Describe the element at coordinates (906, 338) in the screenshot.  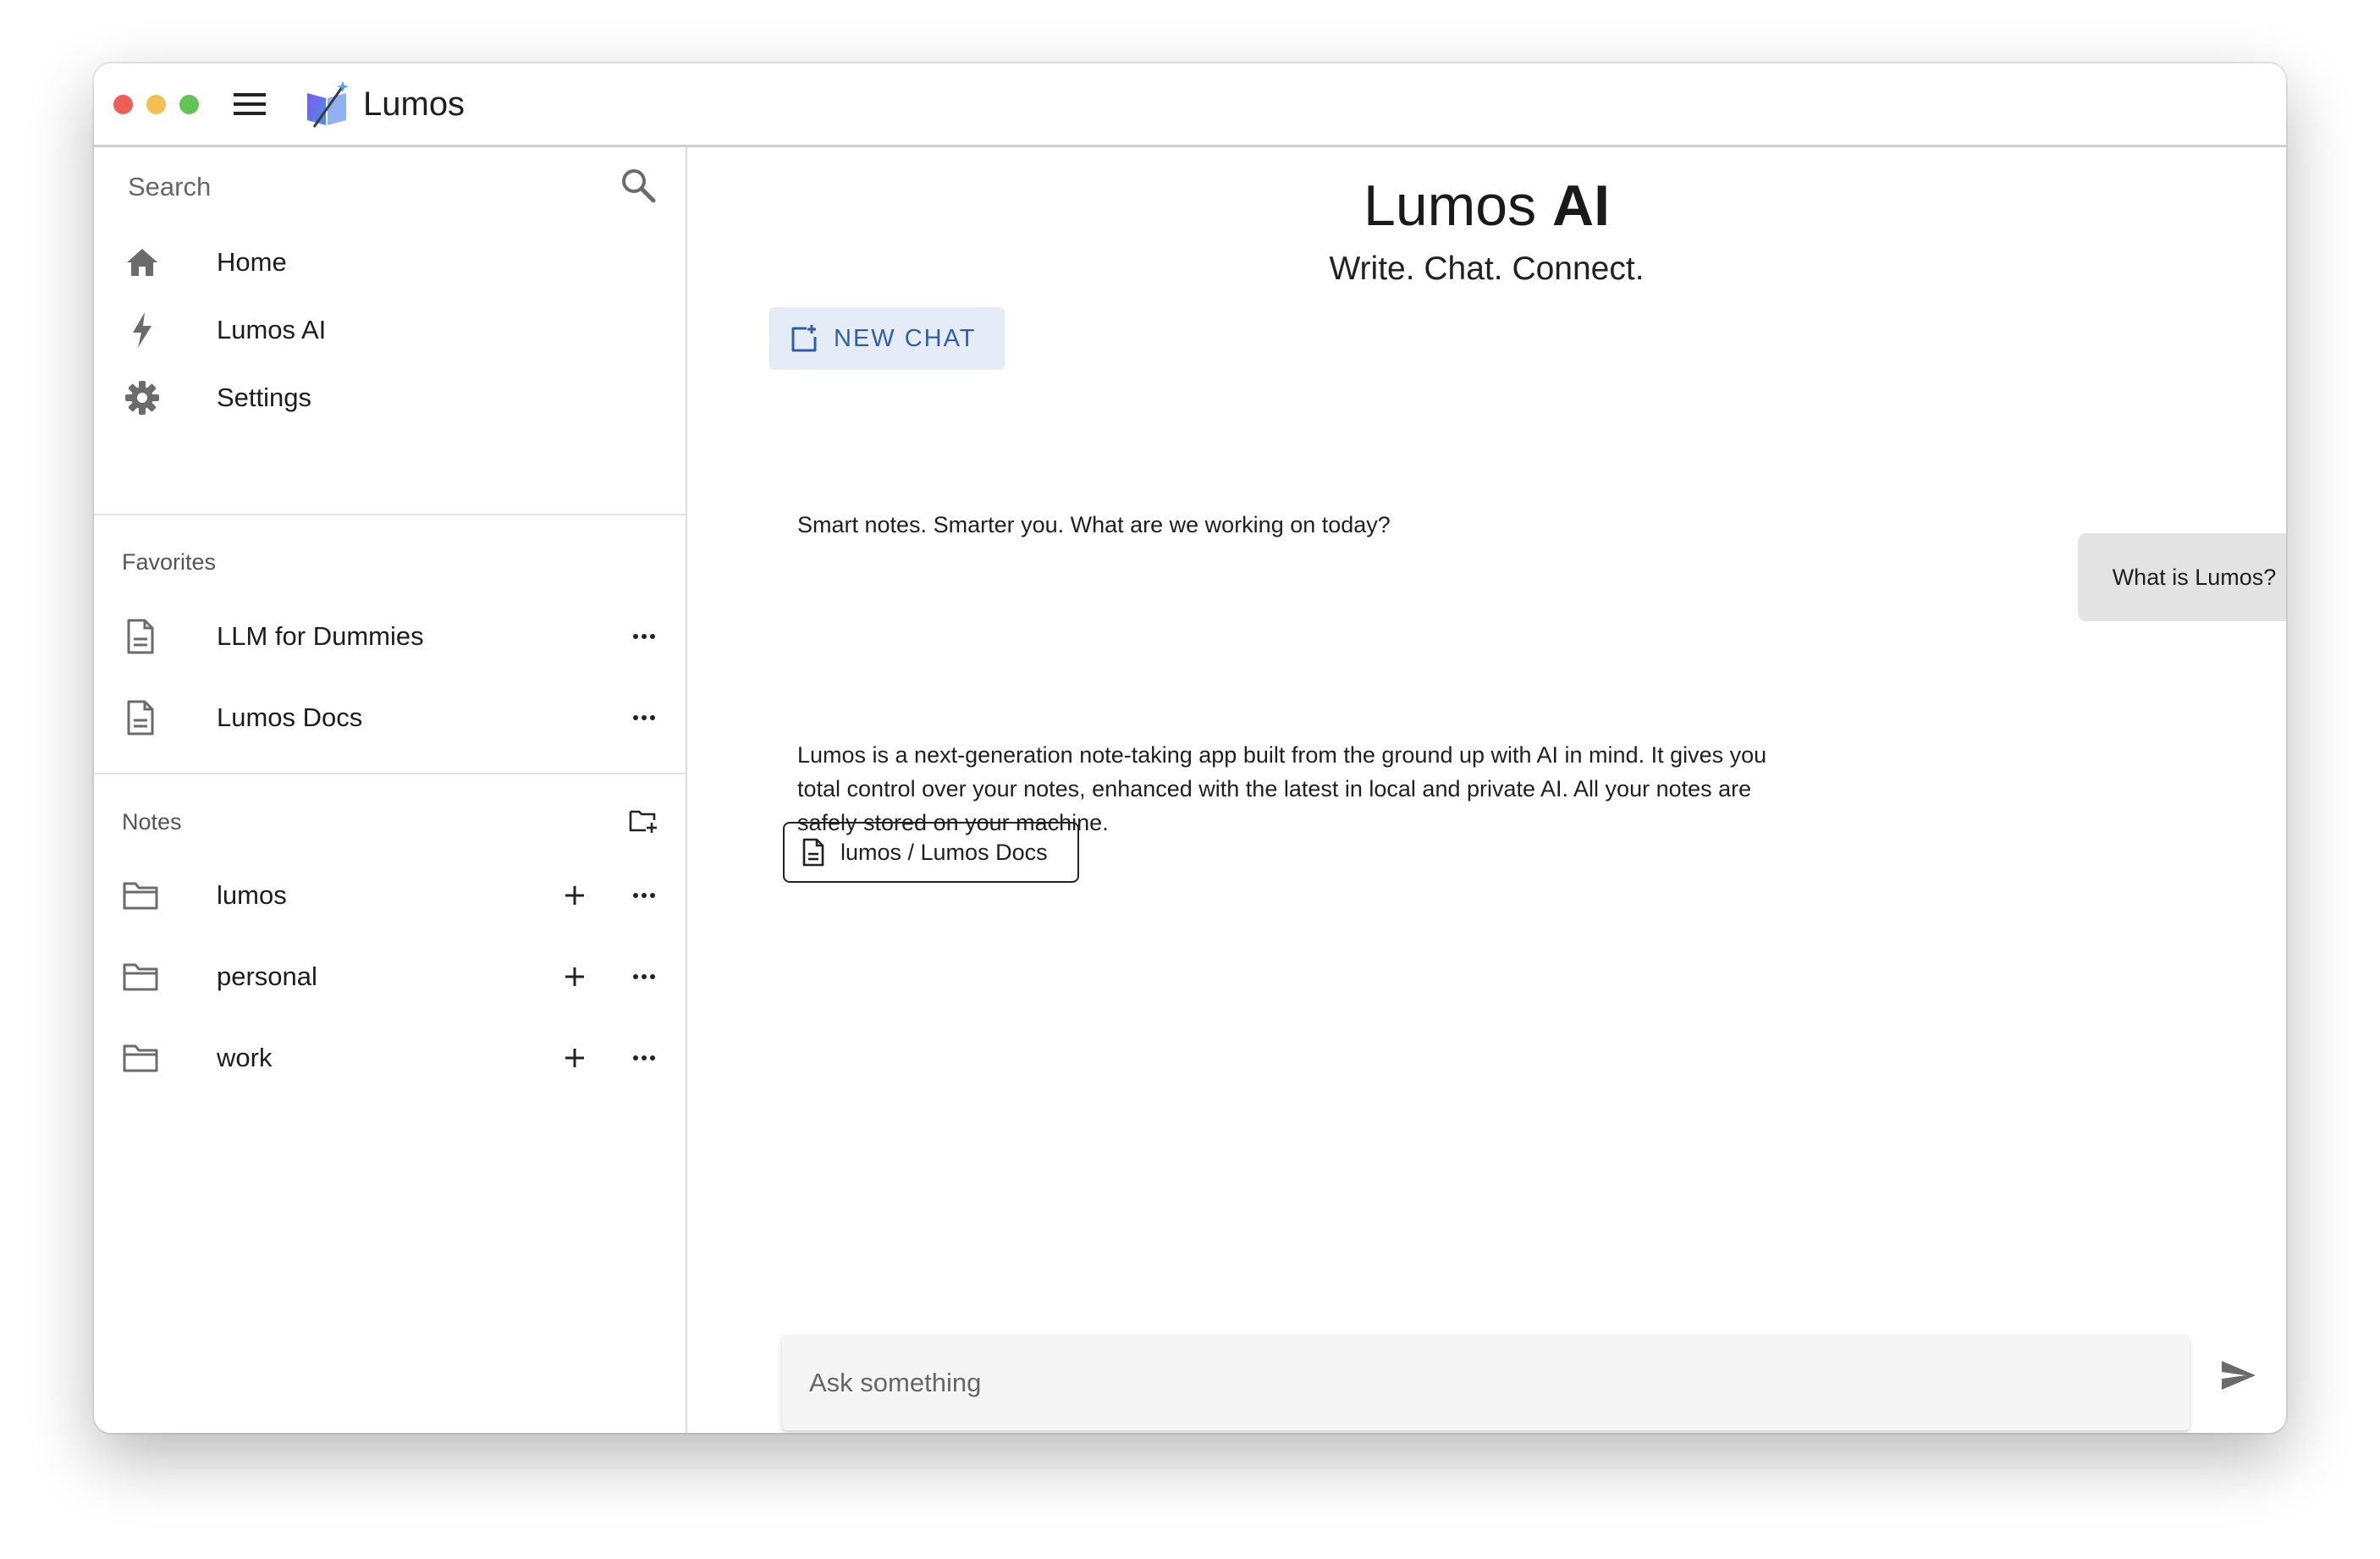
I see `new-chat-label: NEW CHAT` at that location.